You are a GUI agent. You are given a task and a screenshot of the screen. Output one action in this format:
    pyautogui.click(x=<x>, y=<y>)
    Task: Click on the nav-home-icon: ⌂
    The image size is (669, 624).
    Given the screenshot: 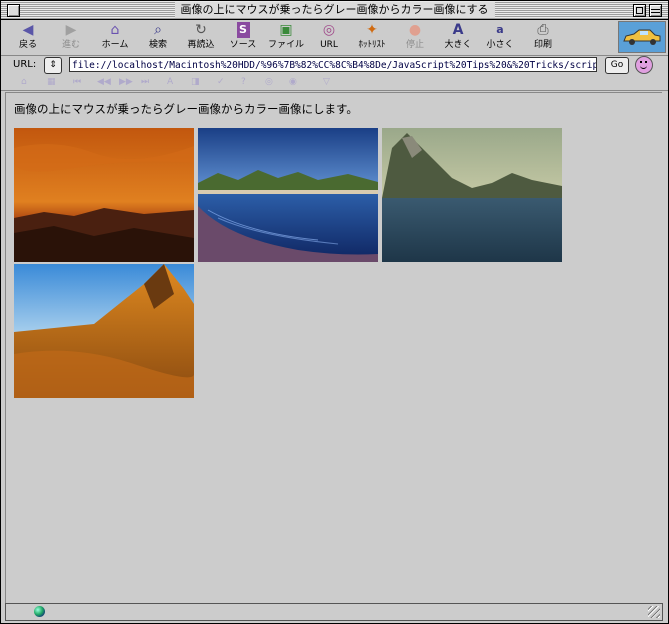 What is the action you would take?
    pyautogui.click(x=24, y=82)
    